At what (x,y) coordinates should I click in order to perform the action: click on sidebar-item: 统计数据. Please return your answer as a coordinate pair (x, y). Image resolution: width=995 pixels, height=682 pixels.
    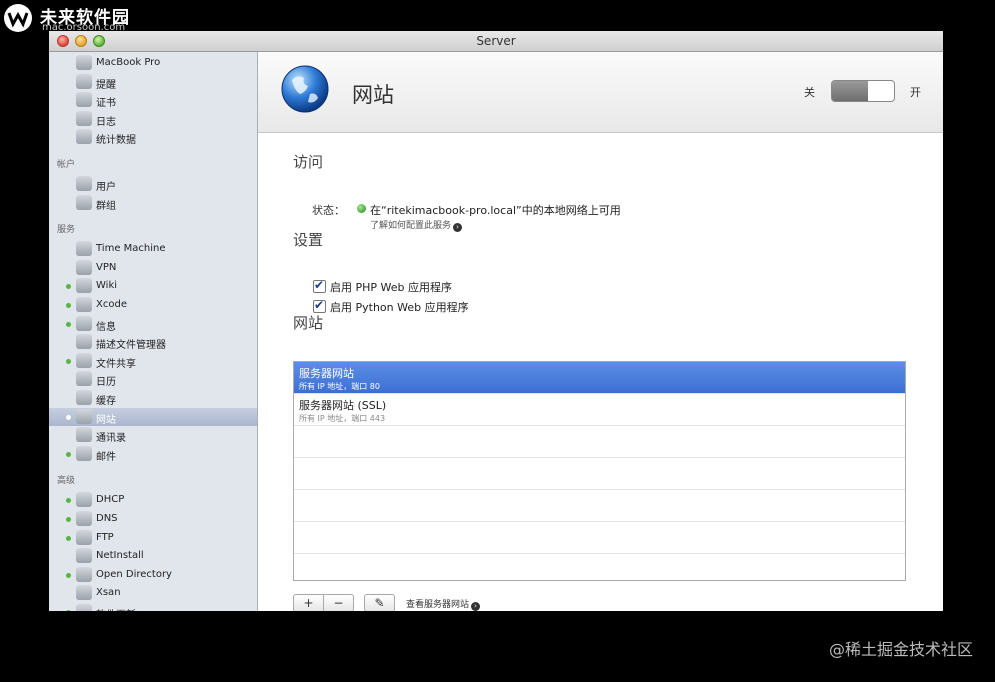
    Looking at the image, I should click on (153, 137).